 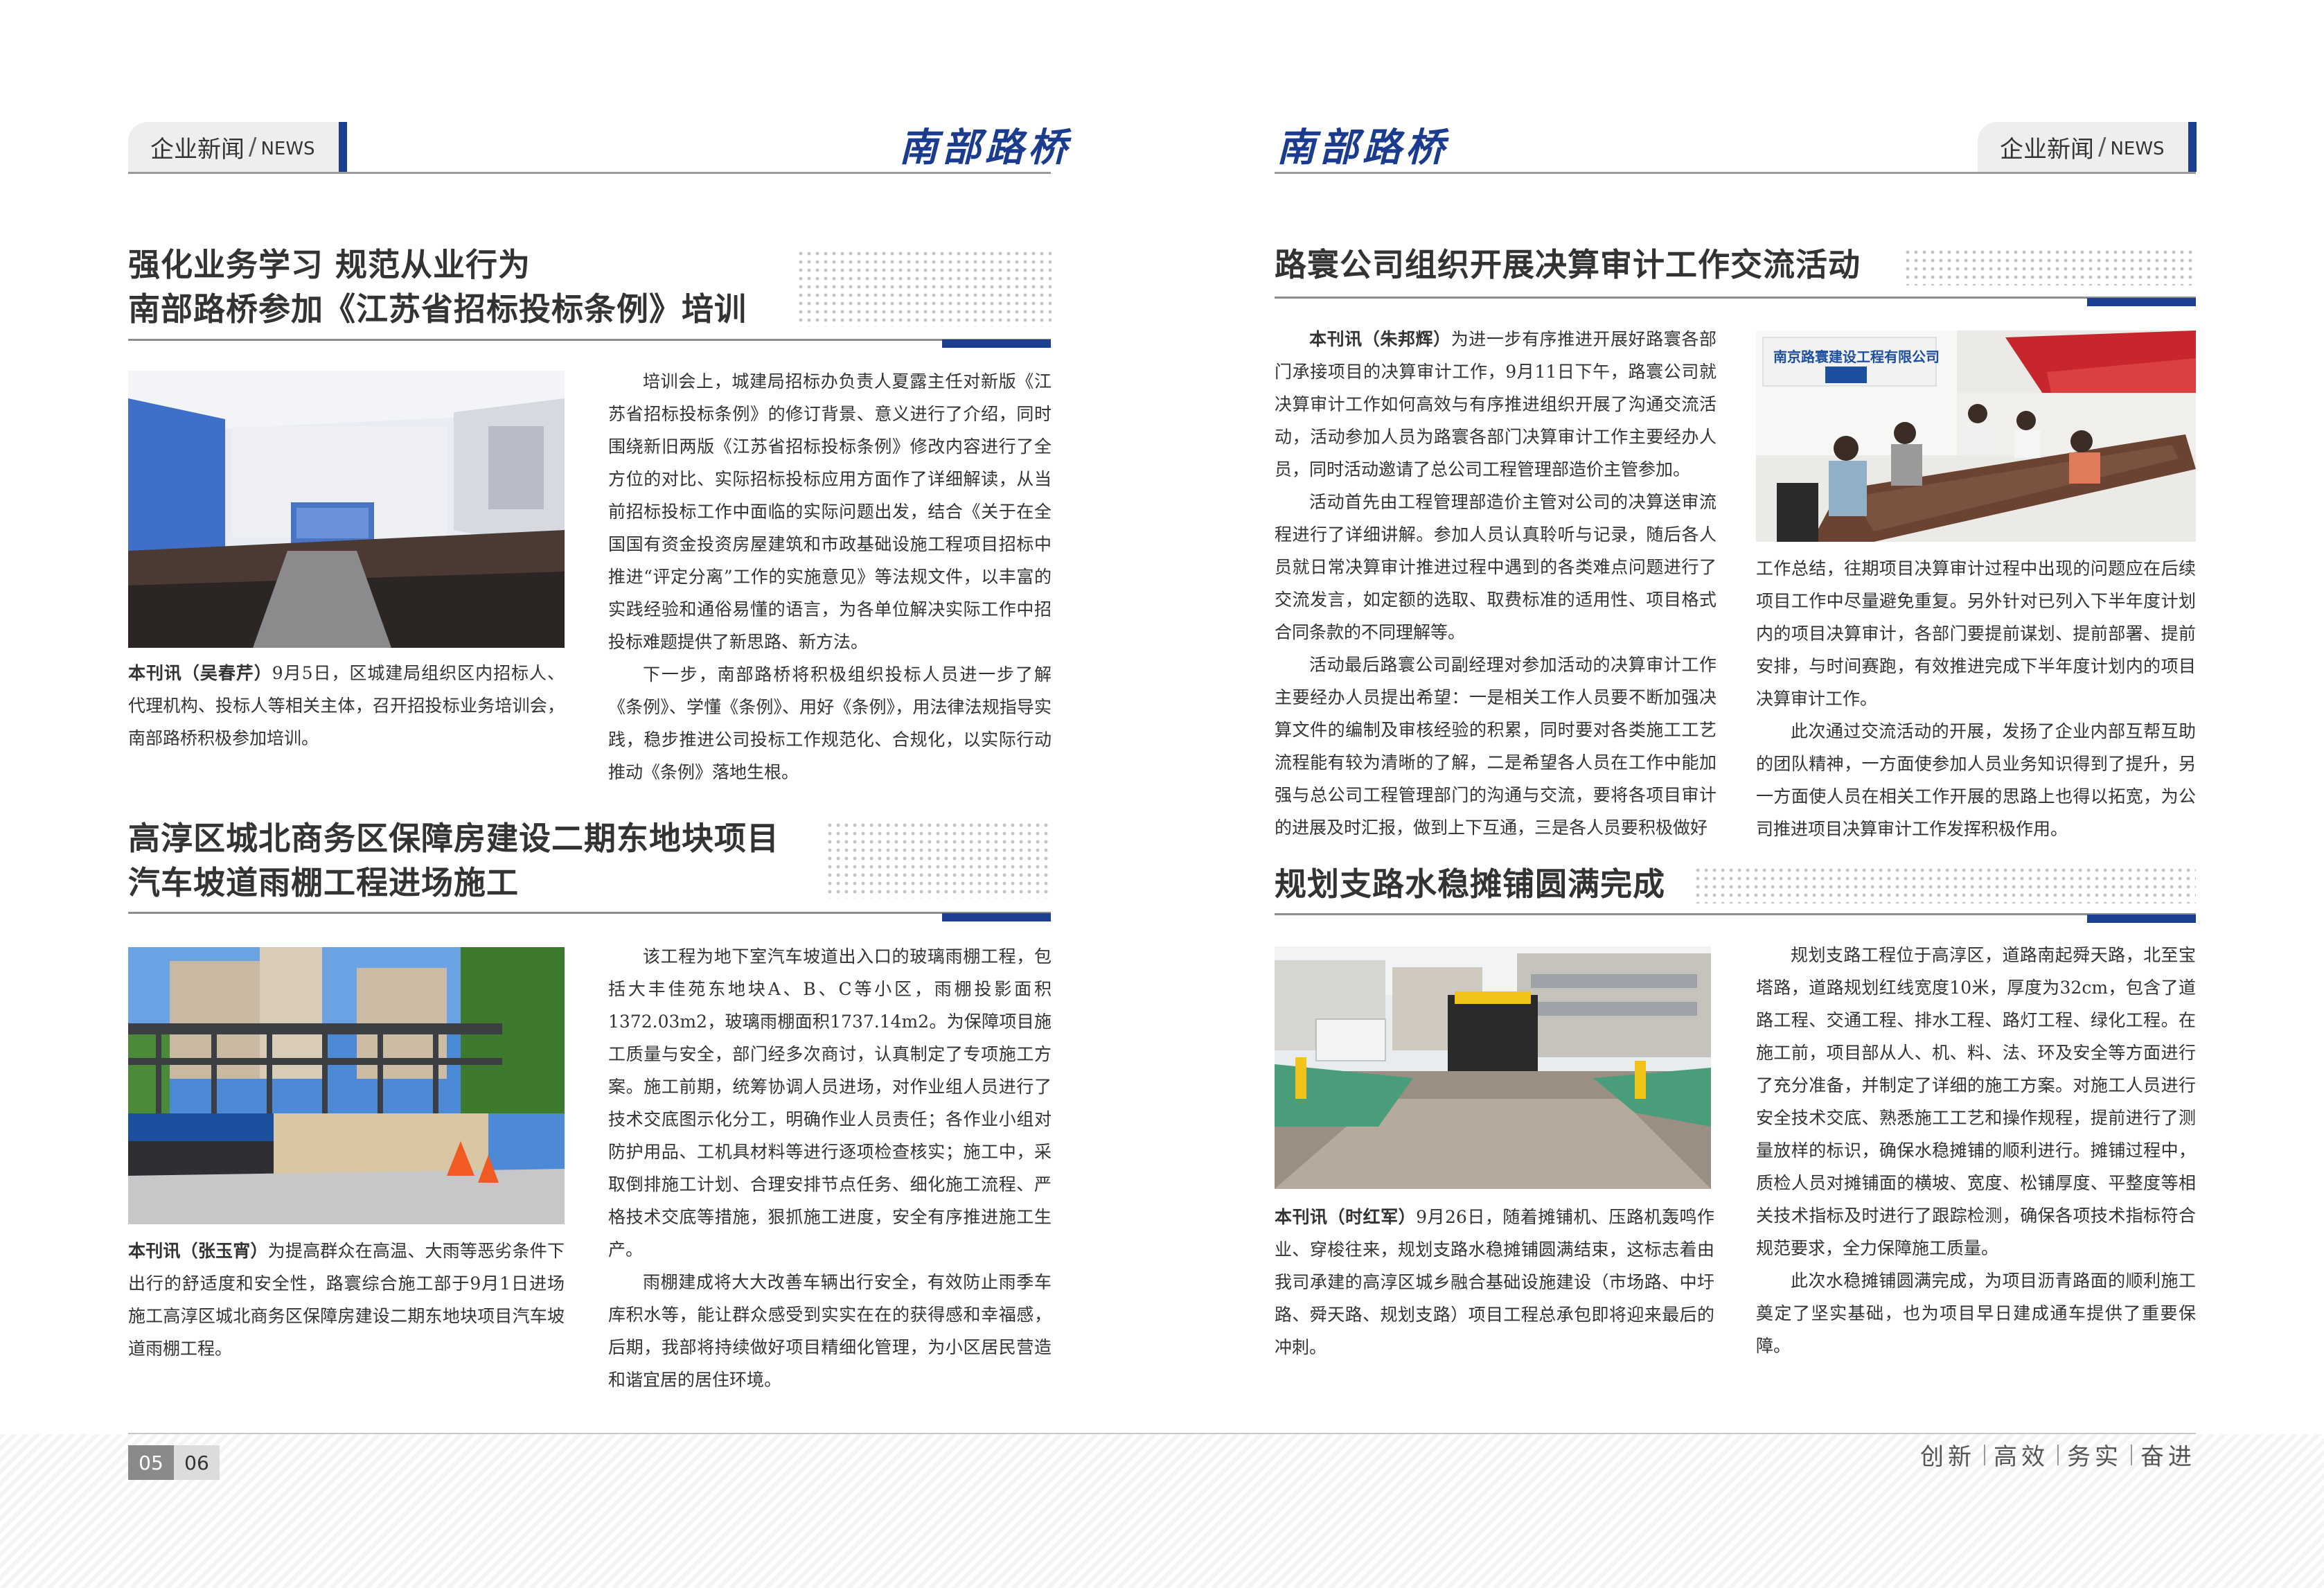 I want to click on section-tab-right: 企业新闻 / NEWS, so click(x=2086, y=147).